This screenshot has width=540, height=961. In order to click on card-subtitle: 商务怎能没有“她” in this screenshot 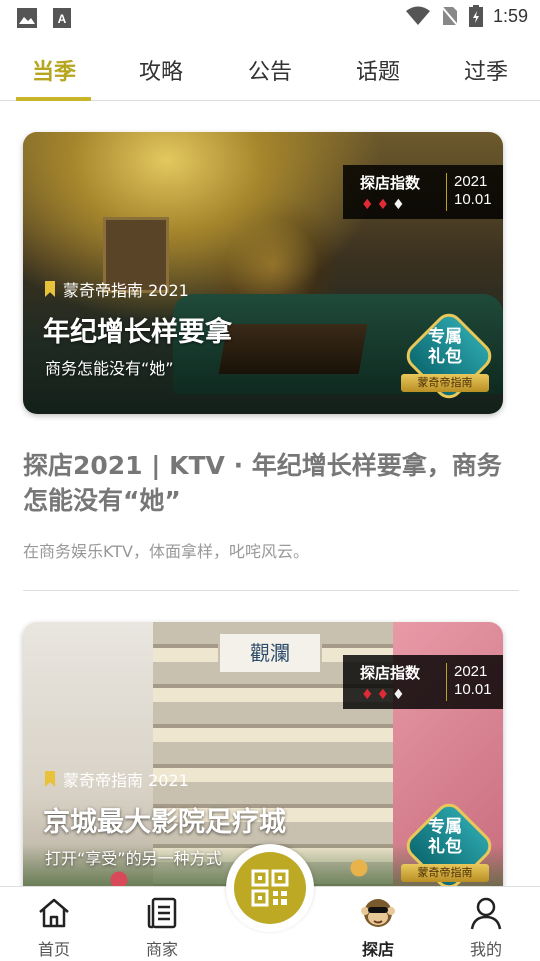, I will do `click(109, 368)`.